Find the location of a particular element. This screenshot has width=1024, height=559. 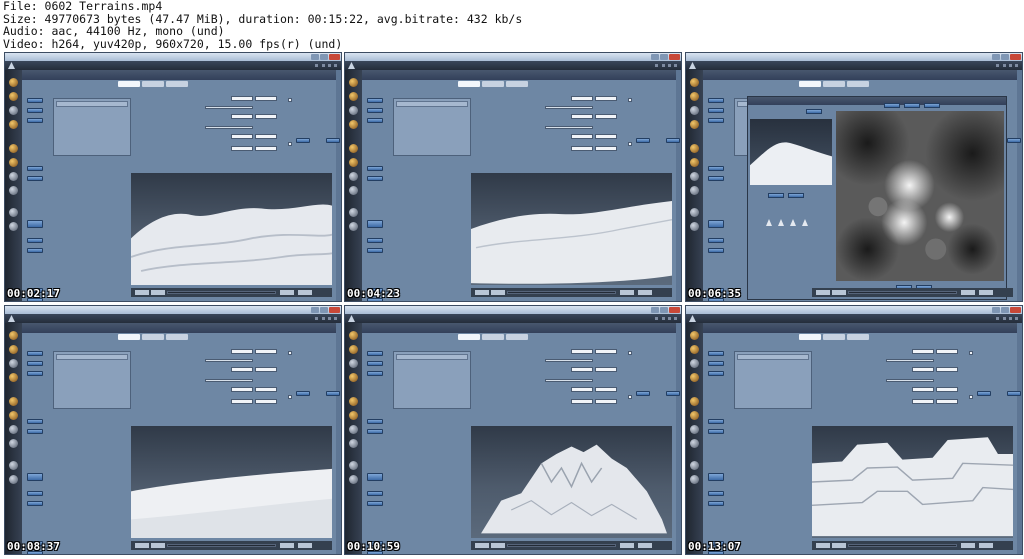

reset-button is located at coordinates (673, 393).